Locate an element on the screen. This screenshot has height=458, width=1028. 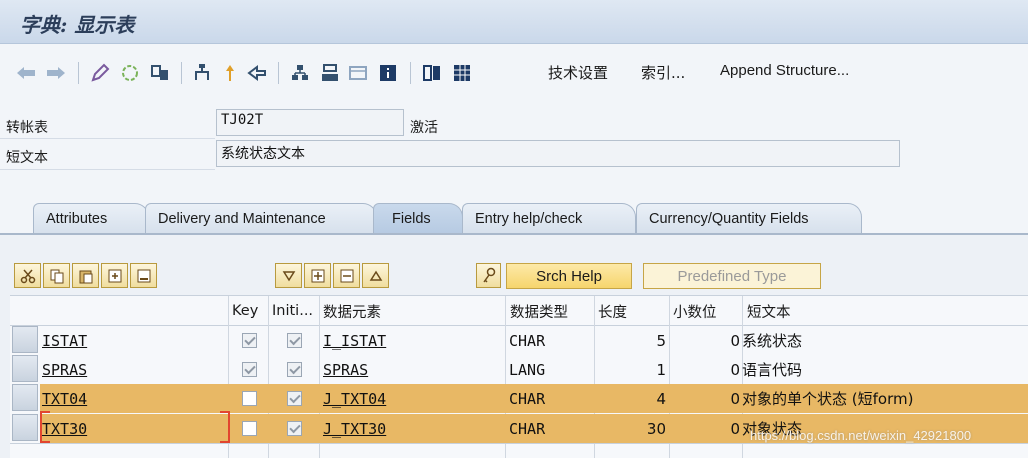
length-value: 30 is located at coordinates (656, 428).